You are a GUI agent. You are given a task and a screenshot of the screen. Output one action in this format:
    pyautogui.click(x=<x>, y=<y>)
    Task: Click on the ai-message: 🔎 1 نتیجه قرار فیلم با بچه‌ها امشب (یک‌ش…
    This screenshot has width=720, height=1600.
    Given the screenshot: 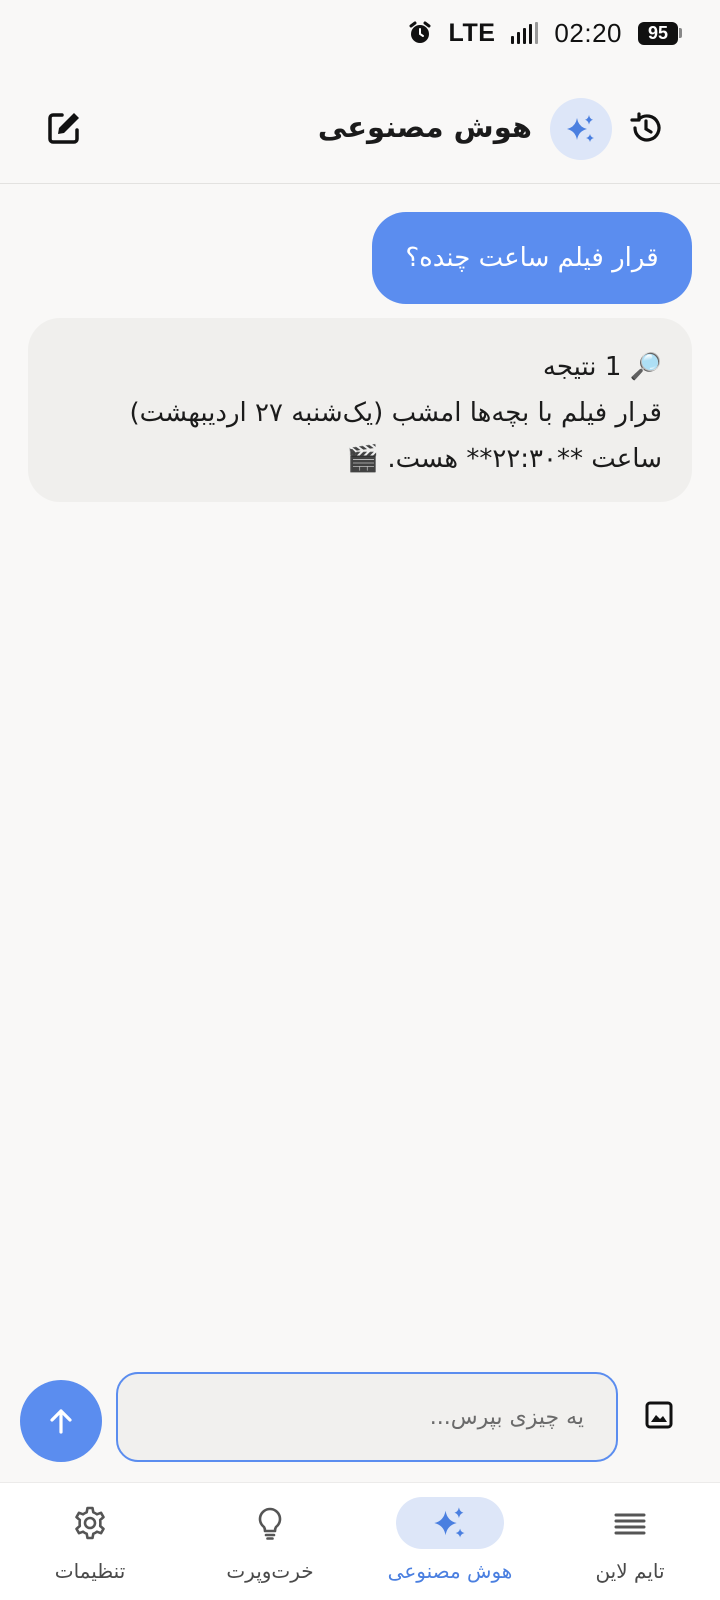 What is the action you would take?
    pyautogui.click(x=360, y=410)
    